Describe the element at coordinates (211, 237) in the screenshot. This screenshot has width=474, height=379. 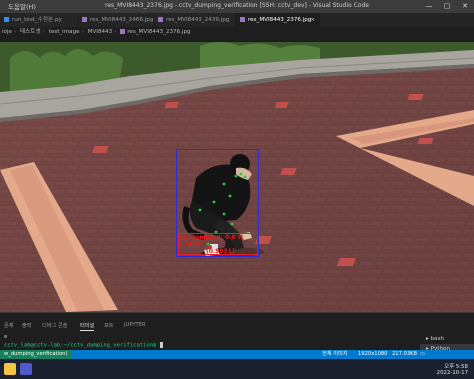
I see `detection-label-line1: ive Dumping: 0.0 tt` at that location.